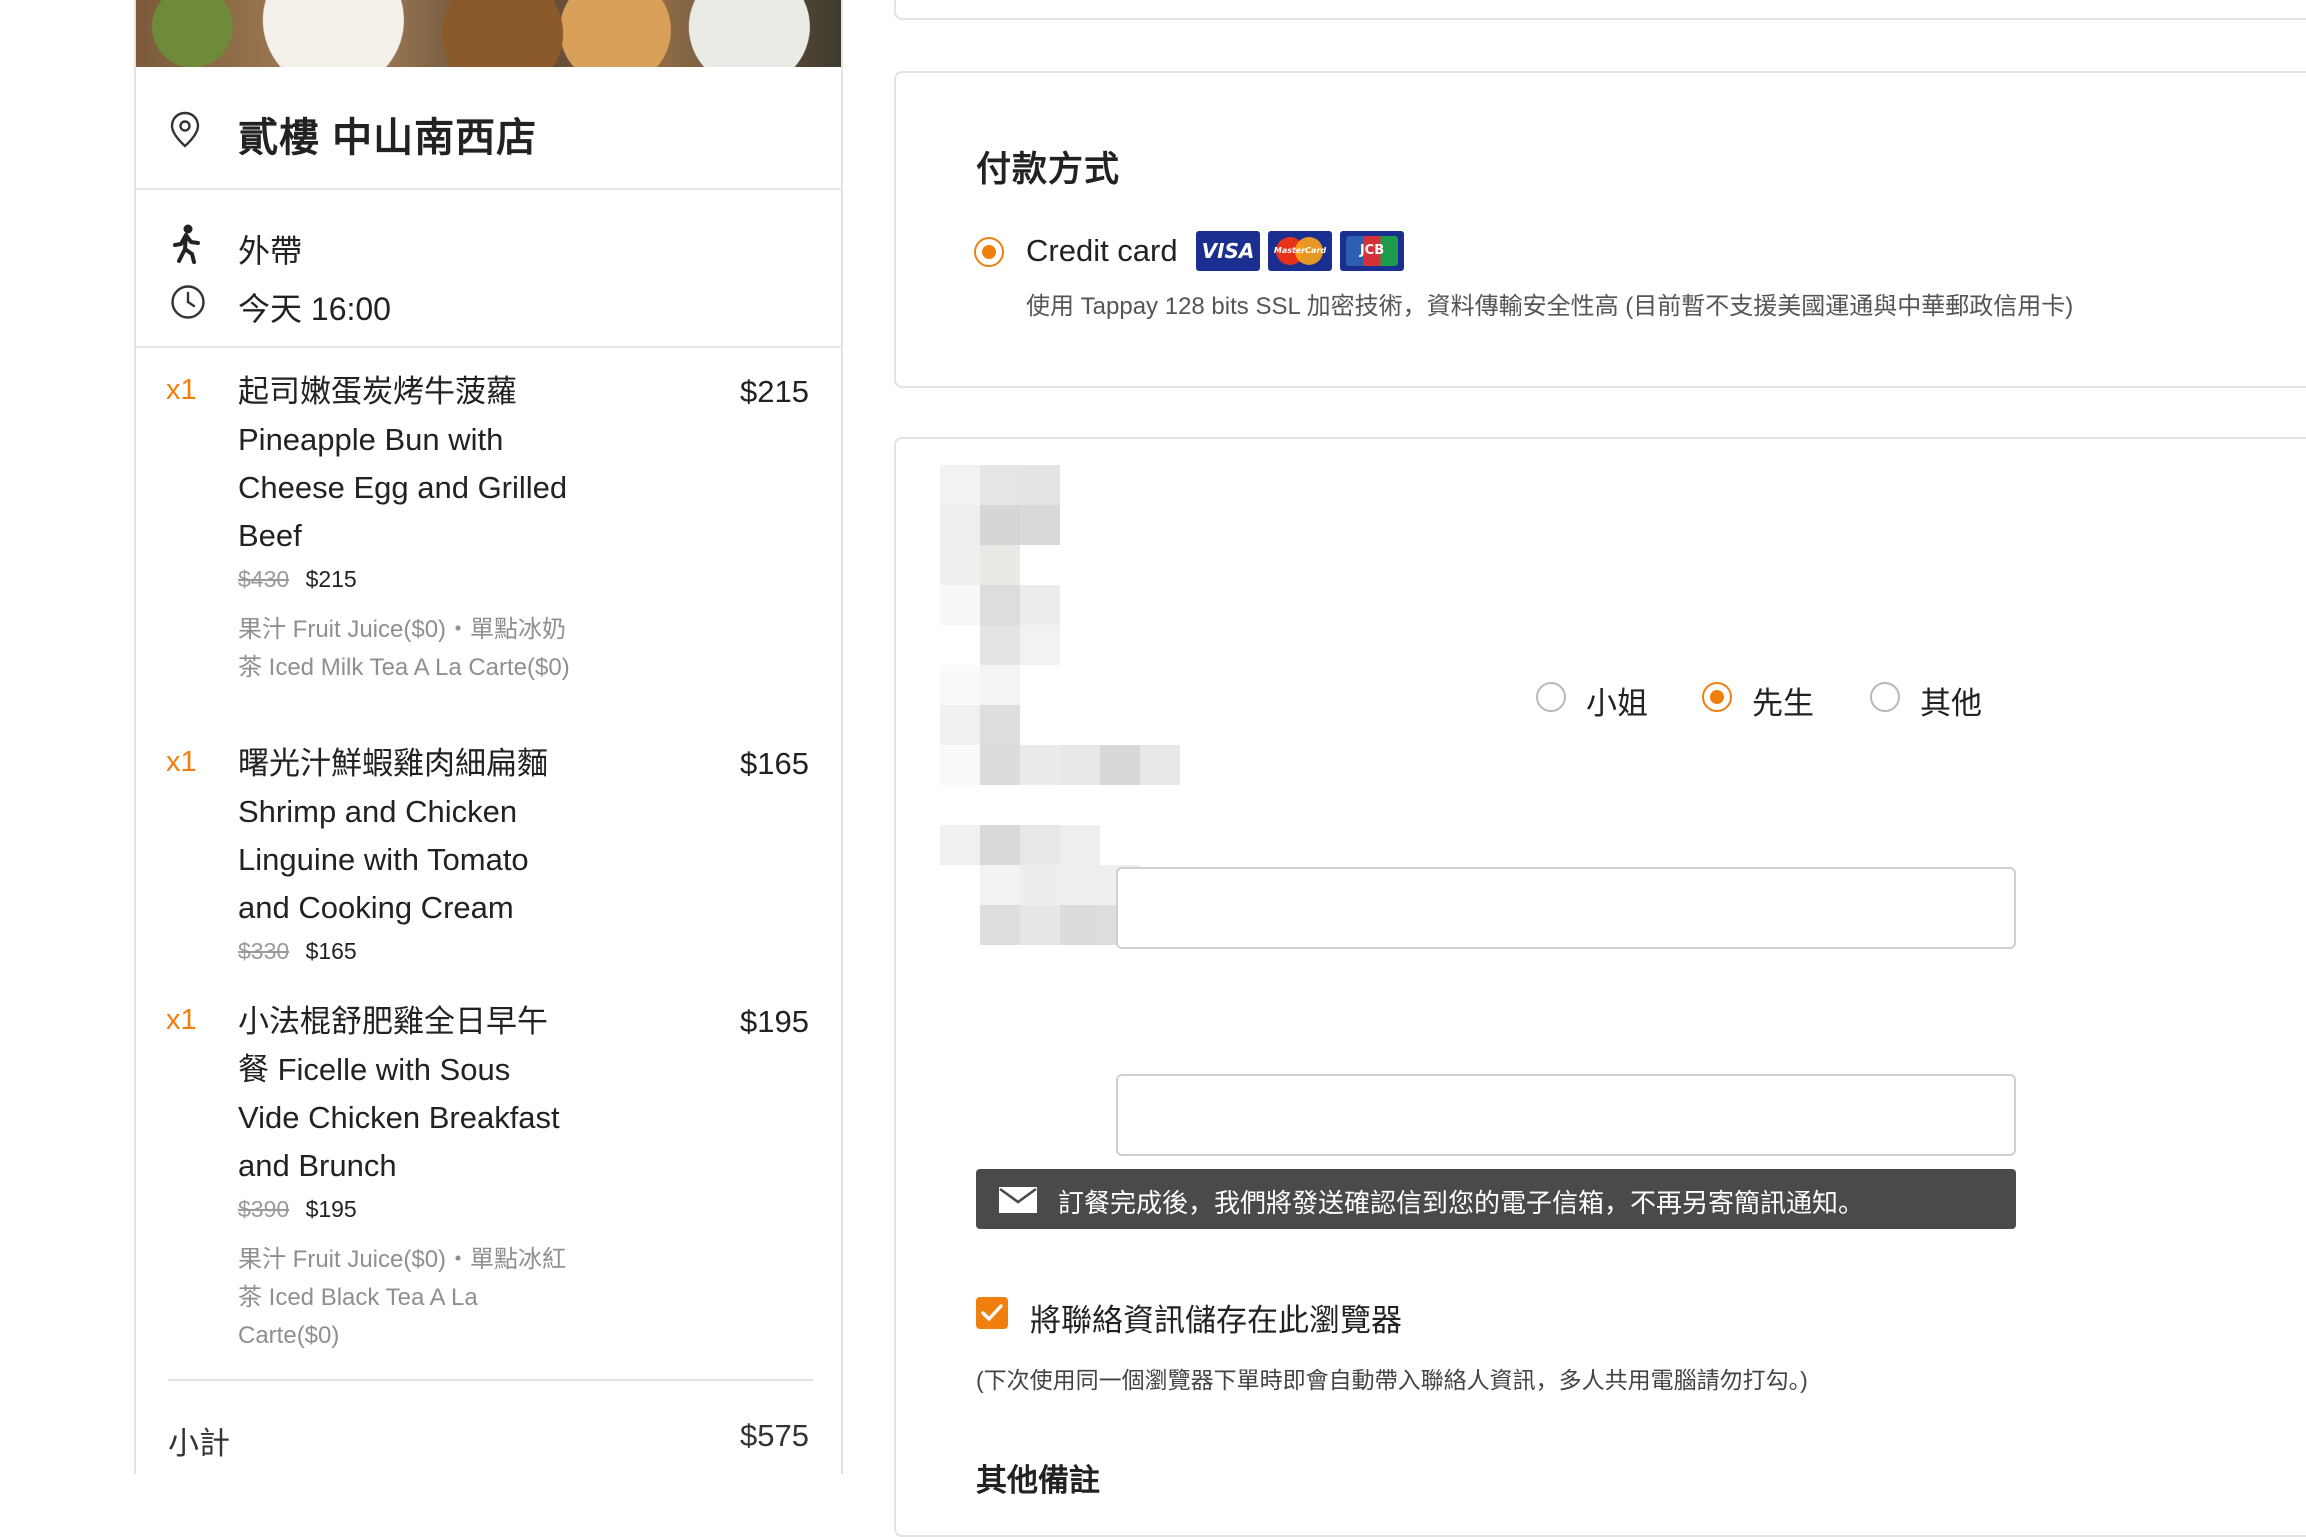 The width and height of the screenshot is (2306, 1537). What do you see at coordinates (1617, 700) in the screenshot?
I see `gender-label-miss: 小姐` at bounding box center [1617, 700].